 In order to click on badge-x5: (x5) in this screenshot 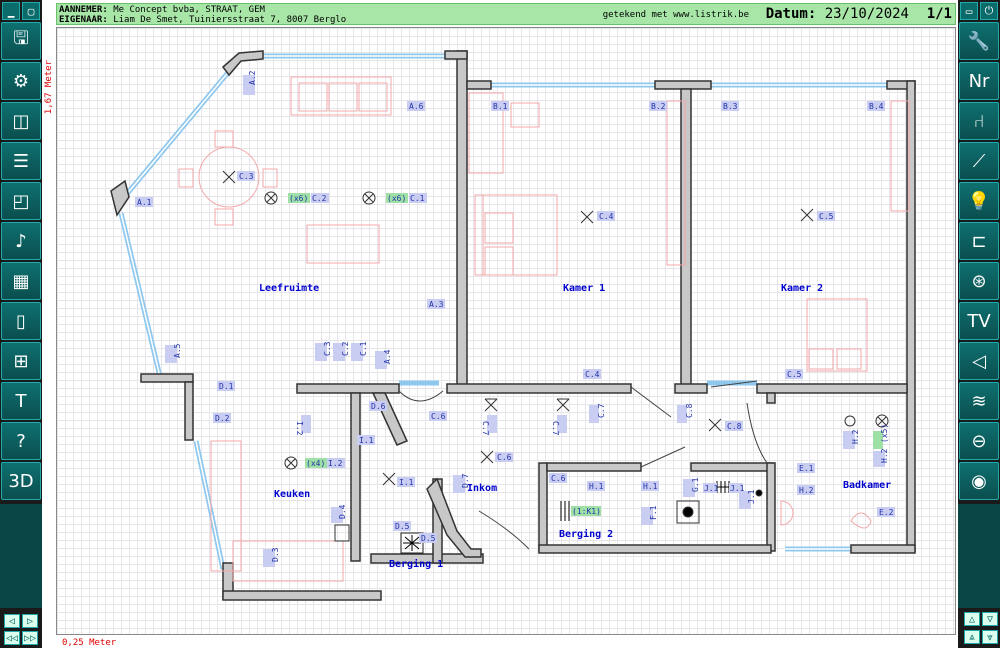, I will do `click(881, 436)`.